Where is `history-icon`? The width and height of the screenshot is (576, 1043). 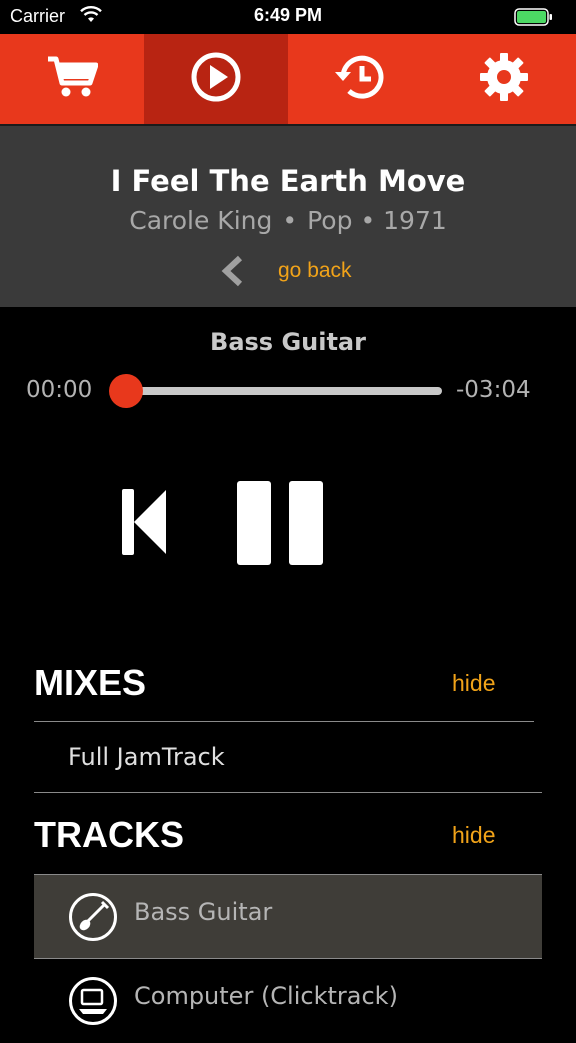 history-icon is located at coordinates (360, 79).